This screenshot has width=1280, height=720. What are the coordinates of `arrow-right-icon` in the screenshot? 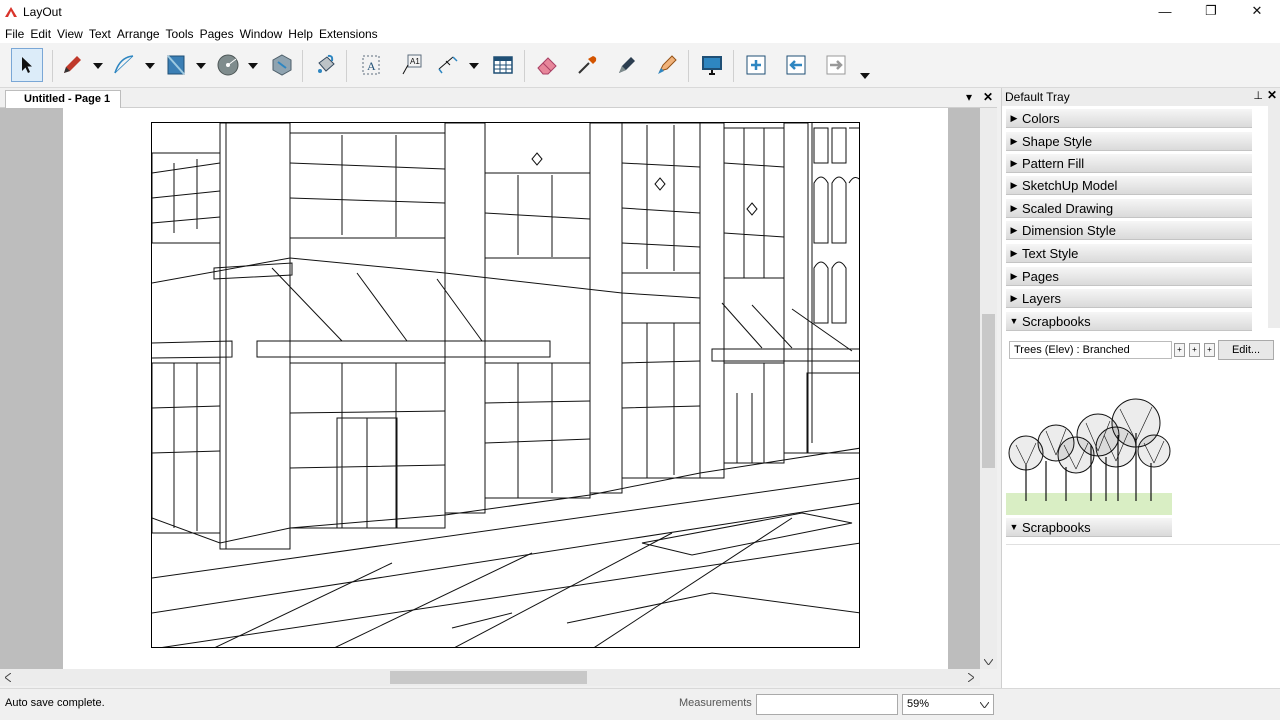 It's located at (836, 65).